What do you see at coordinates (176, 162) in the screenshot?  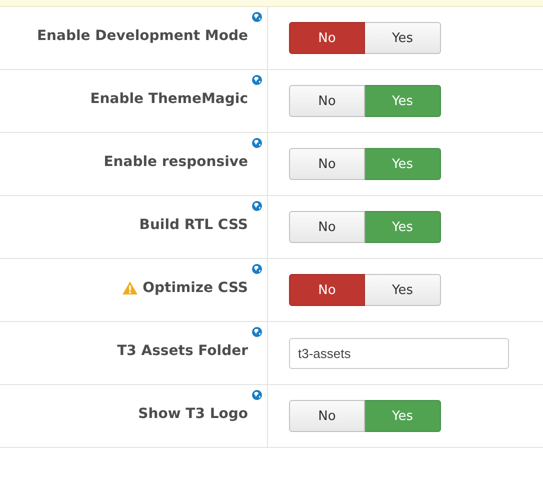 I see `setting-label: Enable responsive` at bounding box center [176, 162].